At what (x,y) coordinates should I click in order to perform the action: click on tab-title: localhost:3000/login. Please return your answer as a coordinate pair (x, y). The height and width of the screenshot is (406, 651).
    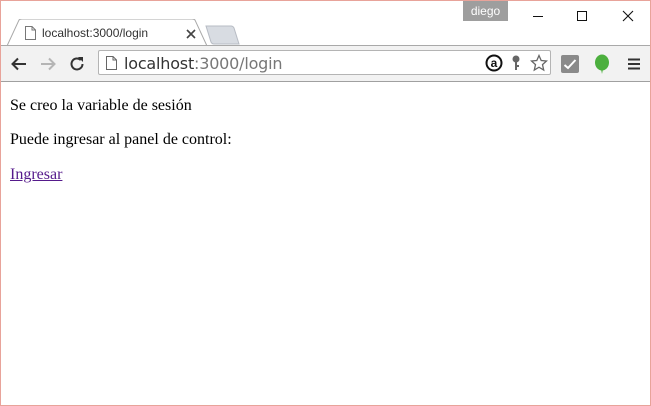
    Looking at the image, I should click on (95, 33).